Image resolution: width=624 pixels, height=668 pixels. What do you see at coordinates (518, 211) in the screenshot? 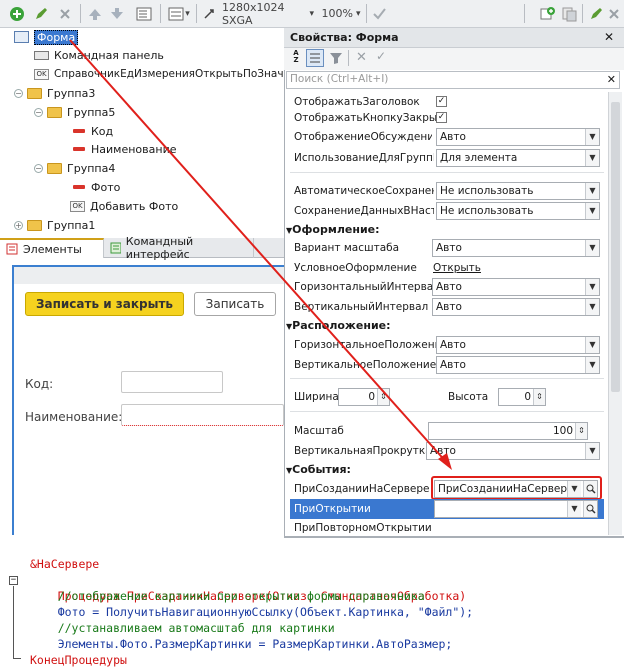
I see `save-settings-select: Не использовать ▼` at bounding box center [518, 211].